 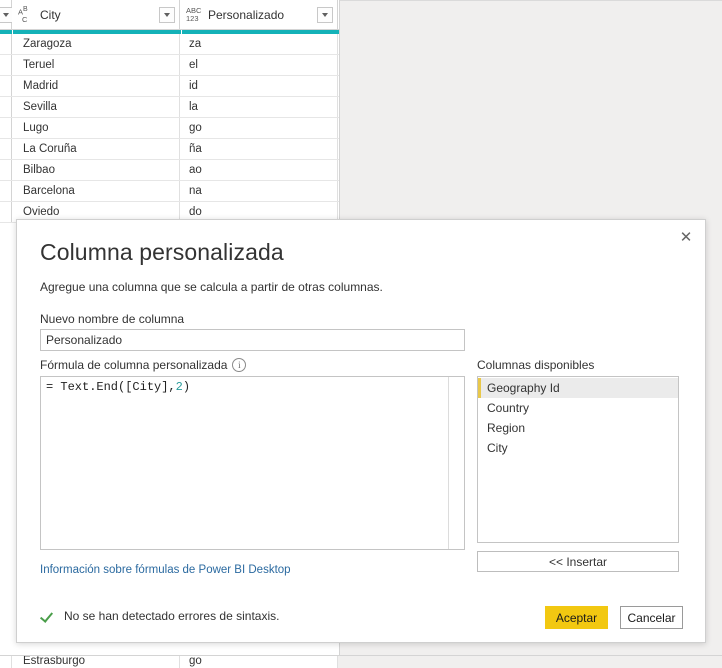 I want to click on formula-label-group: Fórmula de columna personalizada i, so click(x=143, y=365).